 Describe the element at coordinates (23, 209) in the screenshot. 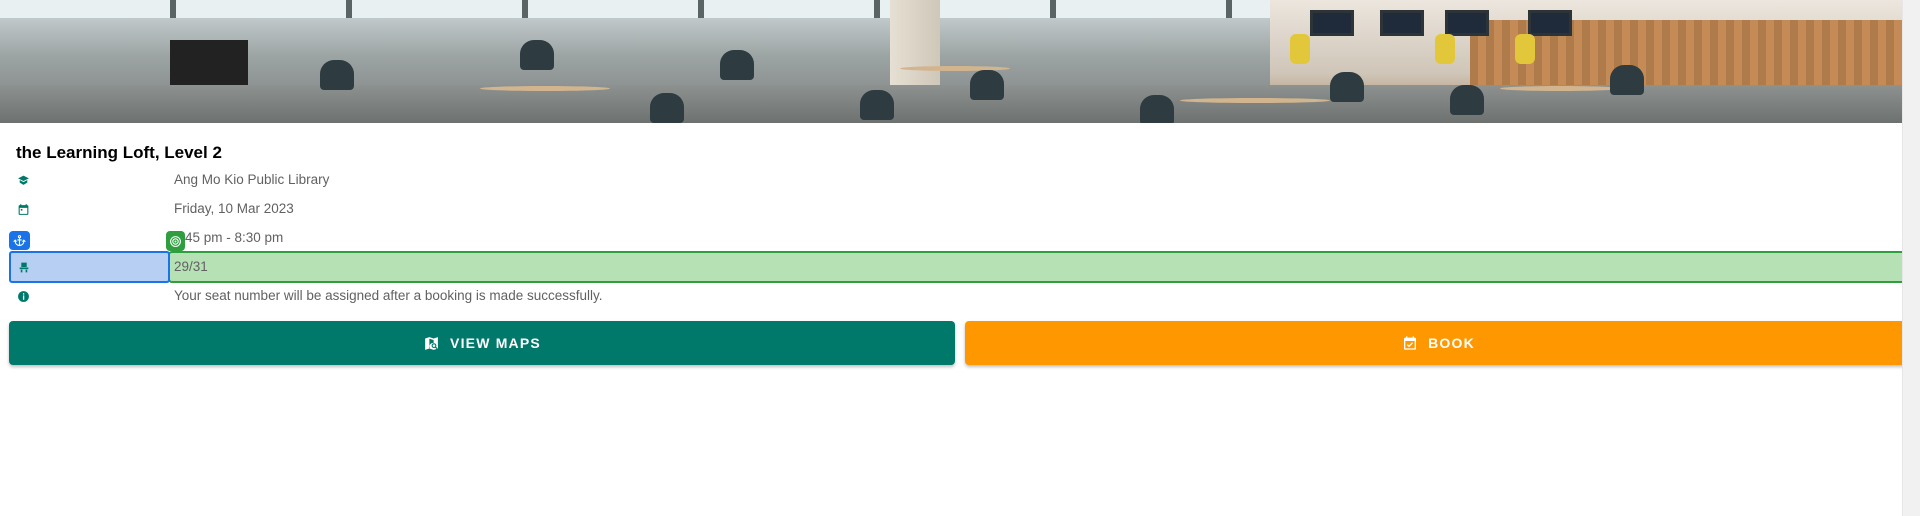

I see `calendar-icon` at that location.